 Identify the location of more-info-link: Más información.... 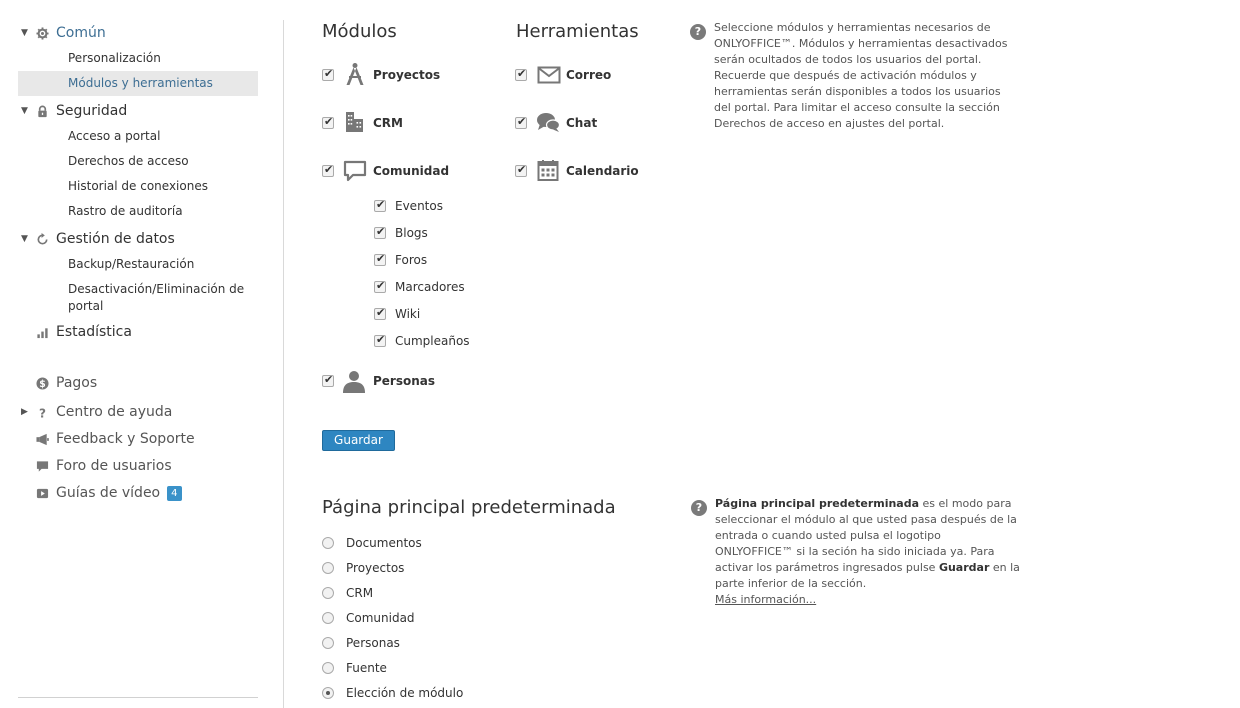
(765, 599).